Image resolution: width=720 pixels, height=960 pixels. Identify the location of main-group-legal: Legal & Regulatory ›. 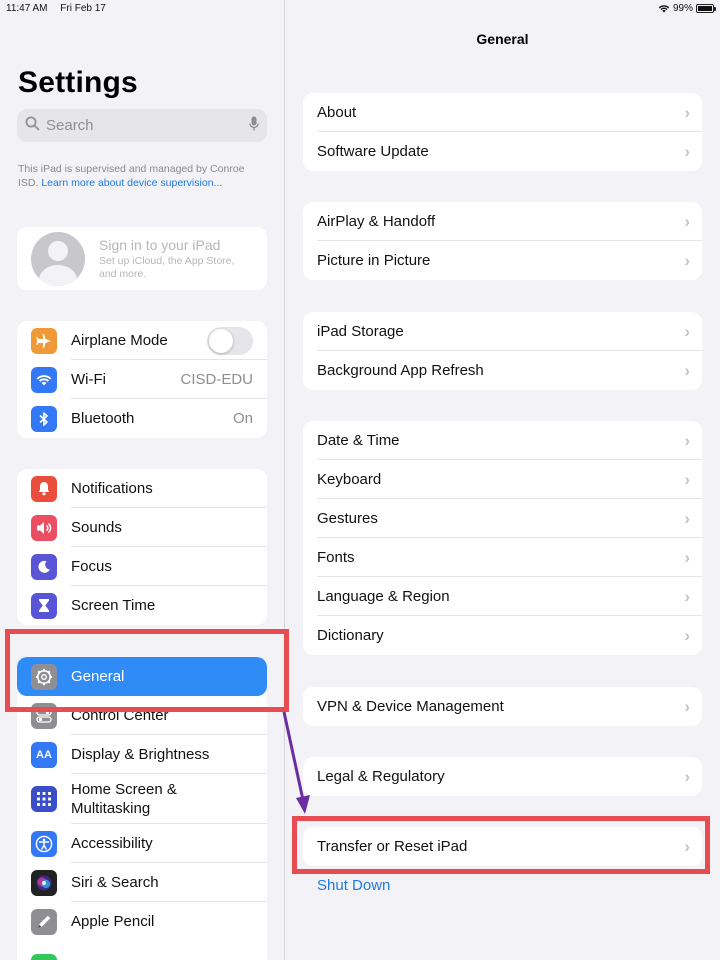
(502, 776).